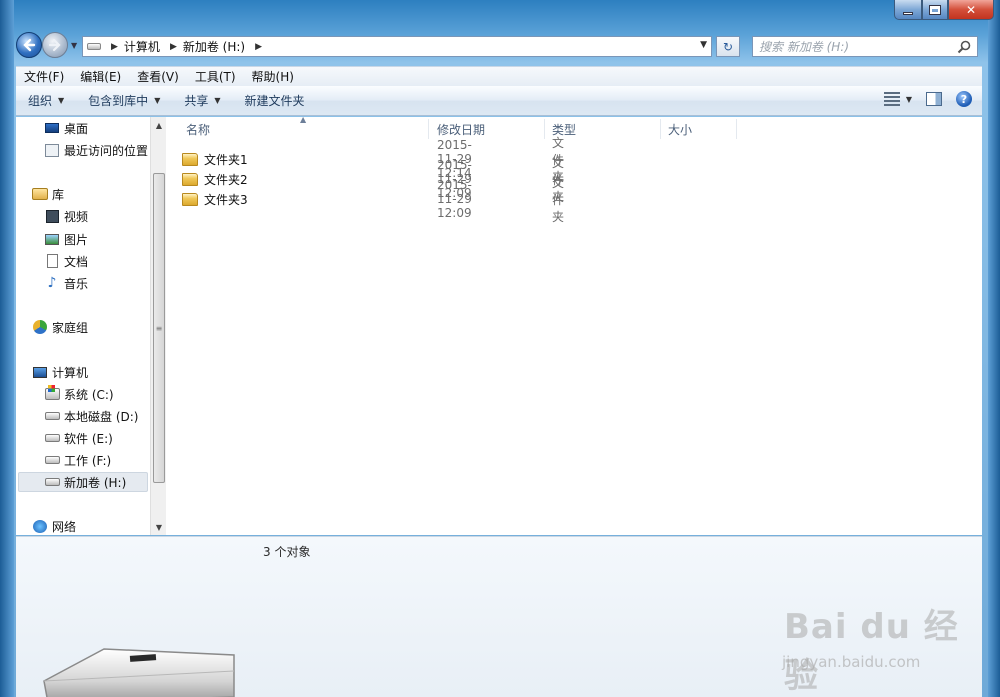  I want to click on nav-item-label: 工作 (F:), so click(88, 460).